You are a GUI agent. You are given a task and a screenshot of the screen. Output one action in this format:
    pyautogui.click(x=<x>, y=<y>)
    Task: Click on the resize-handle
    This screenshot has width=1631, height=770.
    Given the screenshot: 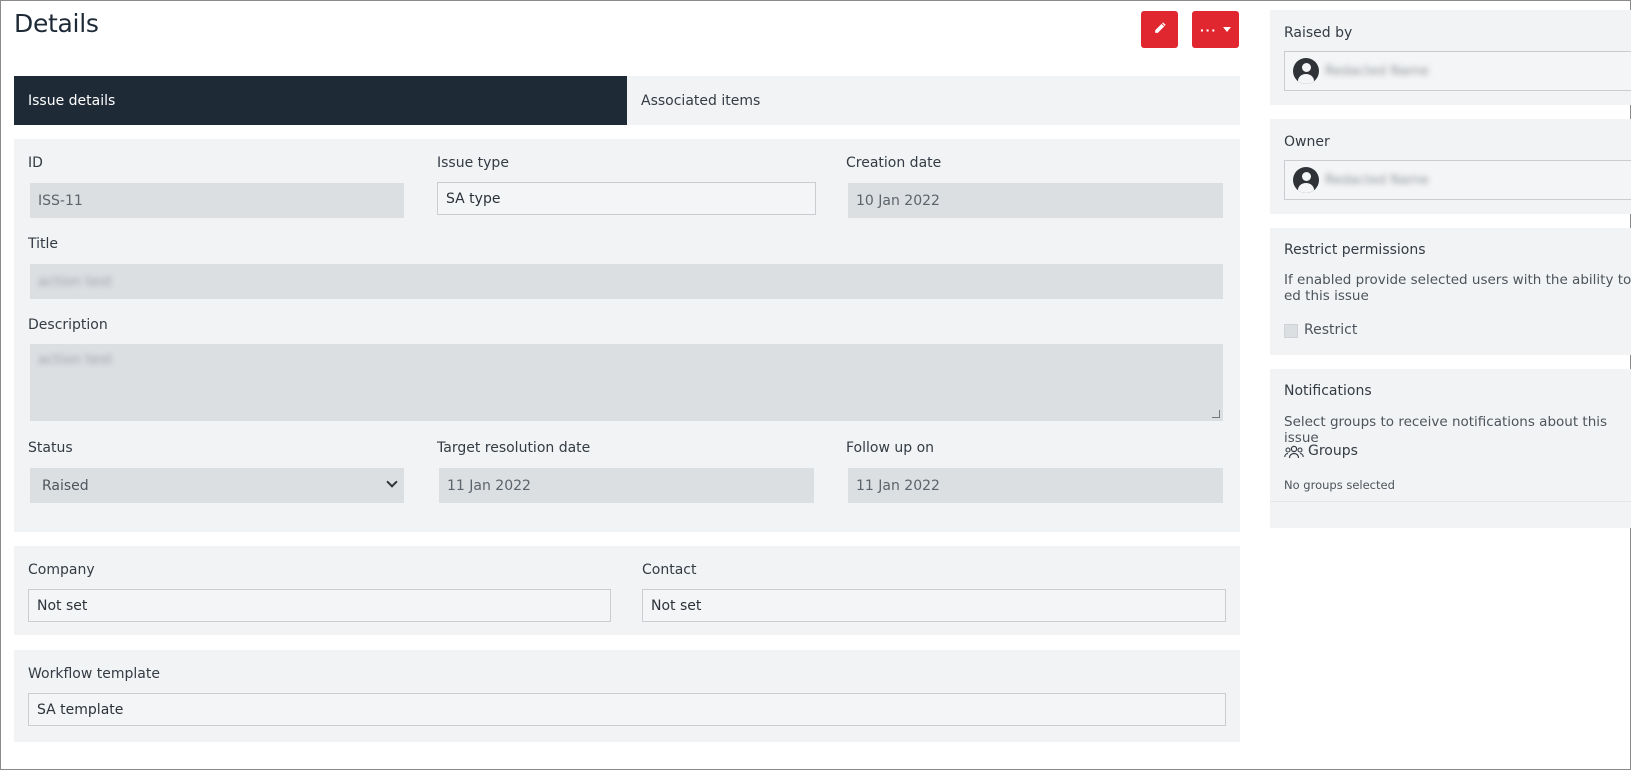 What is the action you would take?
    pyautogui.click(x=1216, y=414)
    